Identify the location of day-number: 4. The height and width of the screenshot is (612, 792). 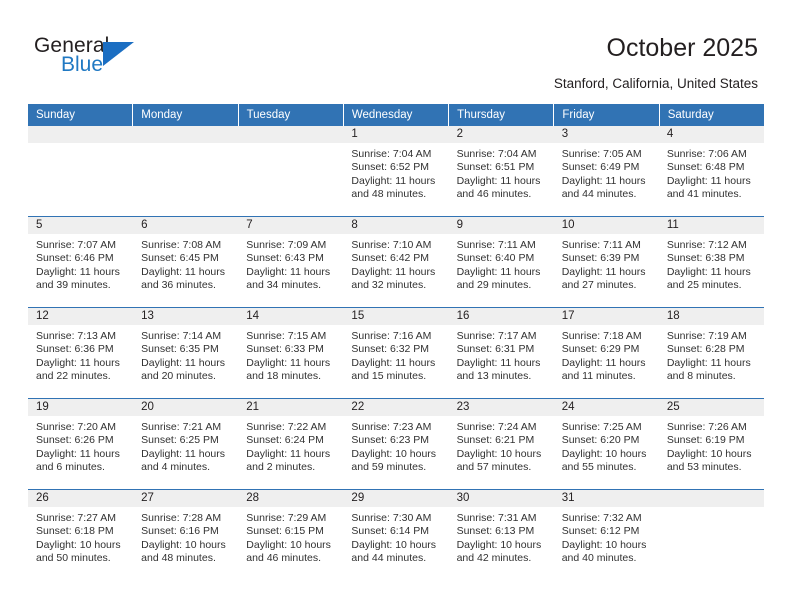
(711, 134).